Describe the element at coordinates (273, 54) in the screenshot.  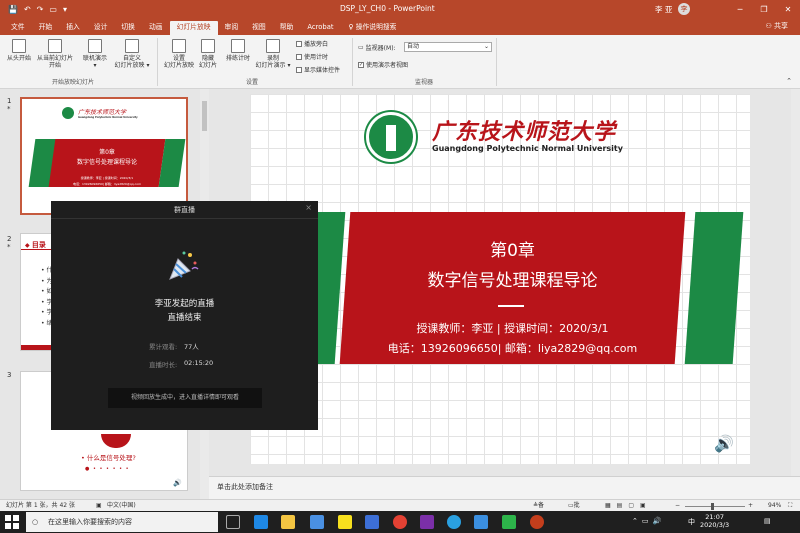
I see `record-slideshow-button: 录制 幻灯片演示 ▾` at that location.